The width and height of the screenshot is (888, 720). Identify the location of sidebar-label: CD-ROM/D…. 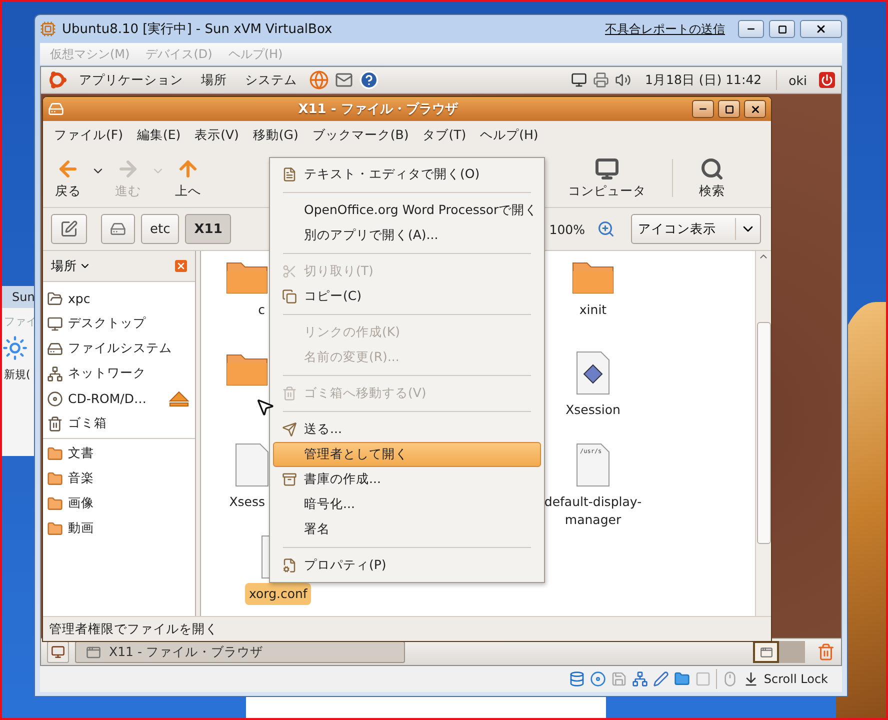
(107, 398).